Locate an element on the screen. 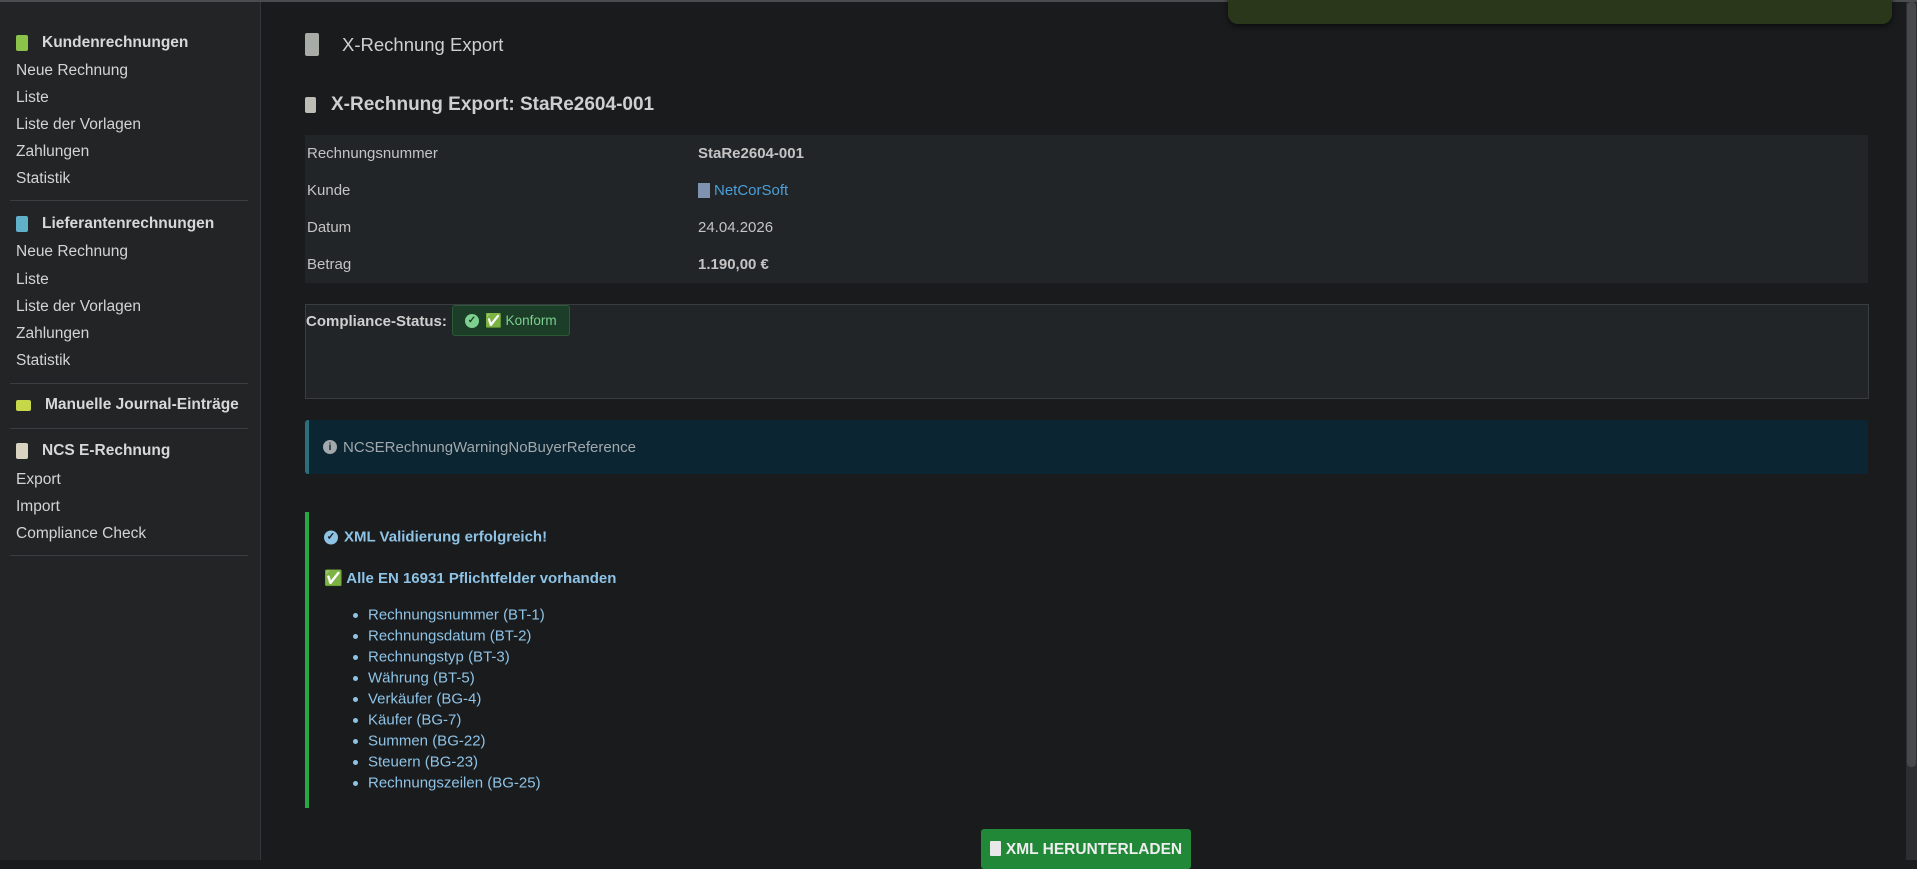  row-label: Datum is located at coordinates (329, 227).